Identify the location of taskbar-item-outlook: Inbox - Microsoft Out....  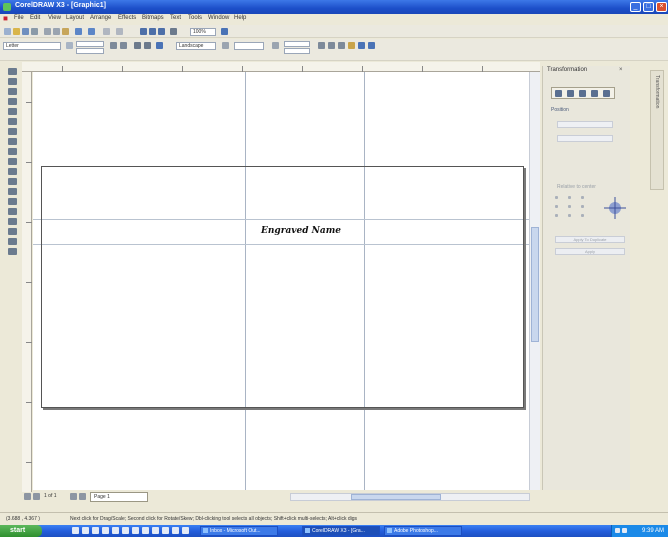
(239, 531).